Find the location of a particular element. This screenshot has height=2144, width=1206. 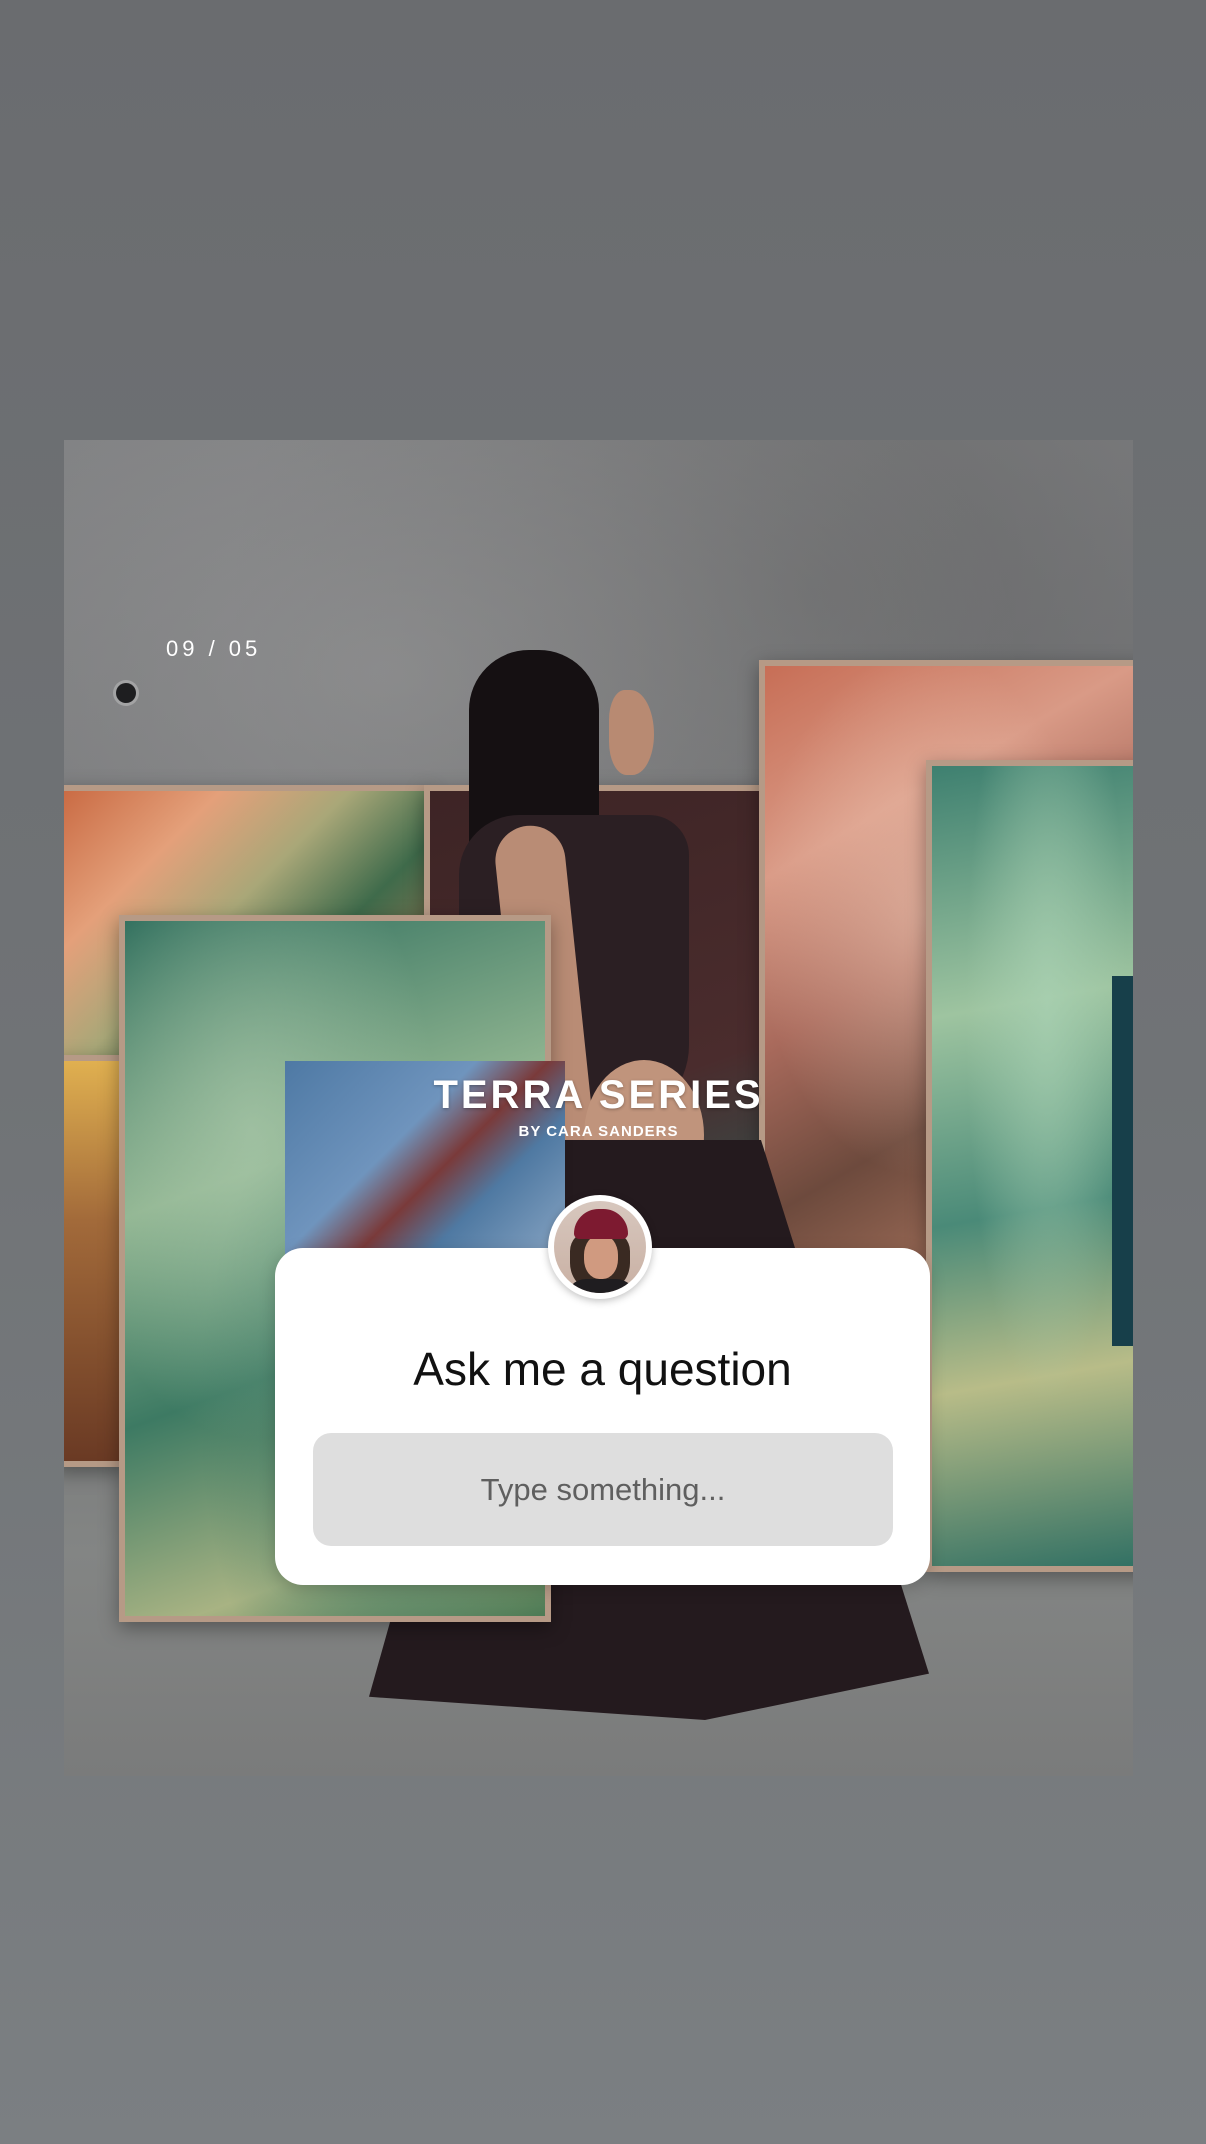

person-face is located at coordinates (631, 732).